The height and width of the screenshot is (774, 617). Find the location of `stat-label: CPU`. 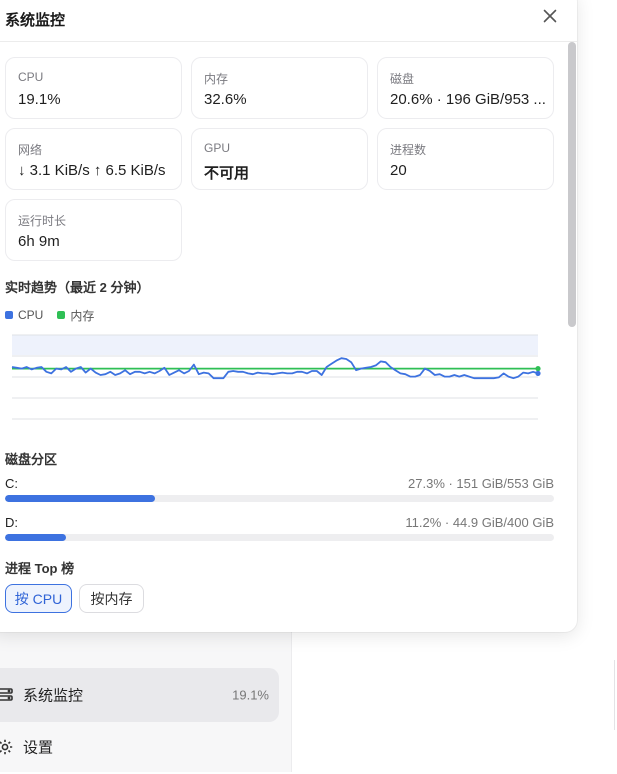

stat-label: CPU is located at coordinates (31, 77).